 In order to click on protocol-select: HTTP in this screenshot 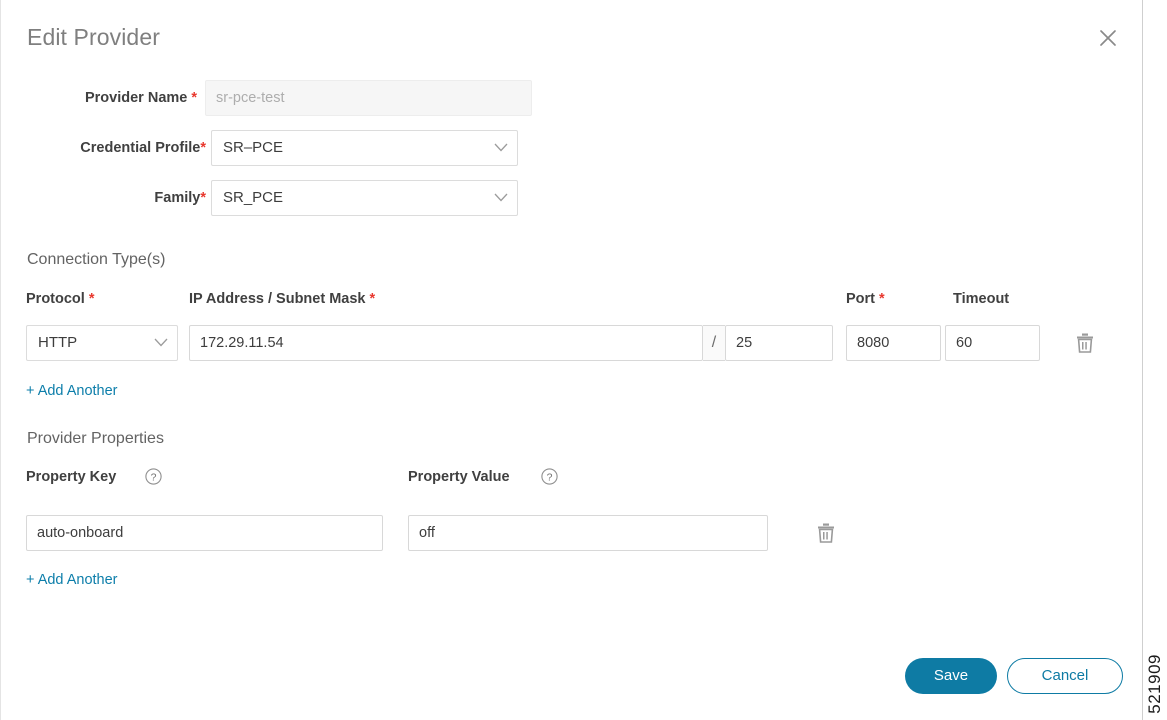, I will do `click(102, 343)`.